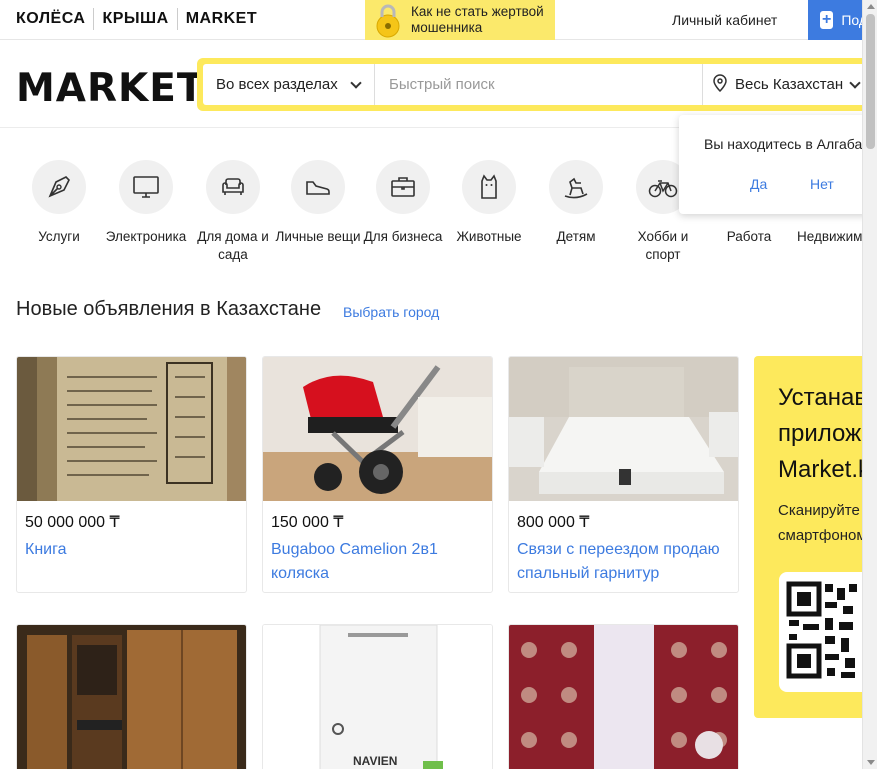 Image resolution: width=877 pixels, height=769 pixels. Describe the element at coordinates (54, 19) in the screenshot. I see `brand-kolesa-link: КОЛЁСА` at that location.